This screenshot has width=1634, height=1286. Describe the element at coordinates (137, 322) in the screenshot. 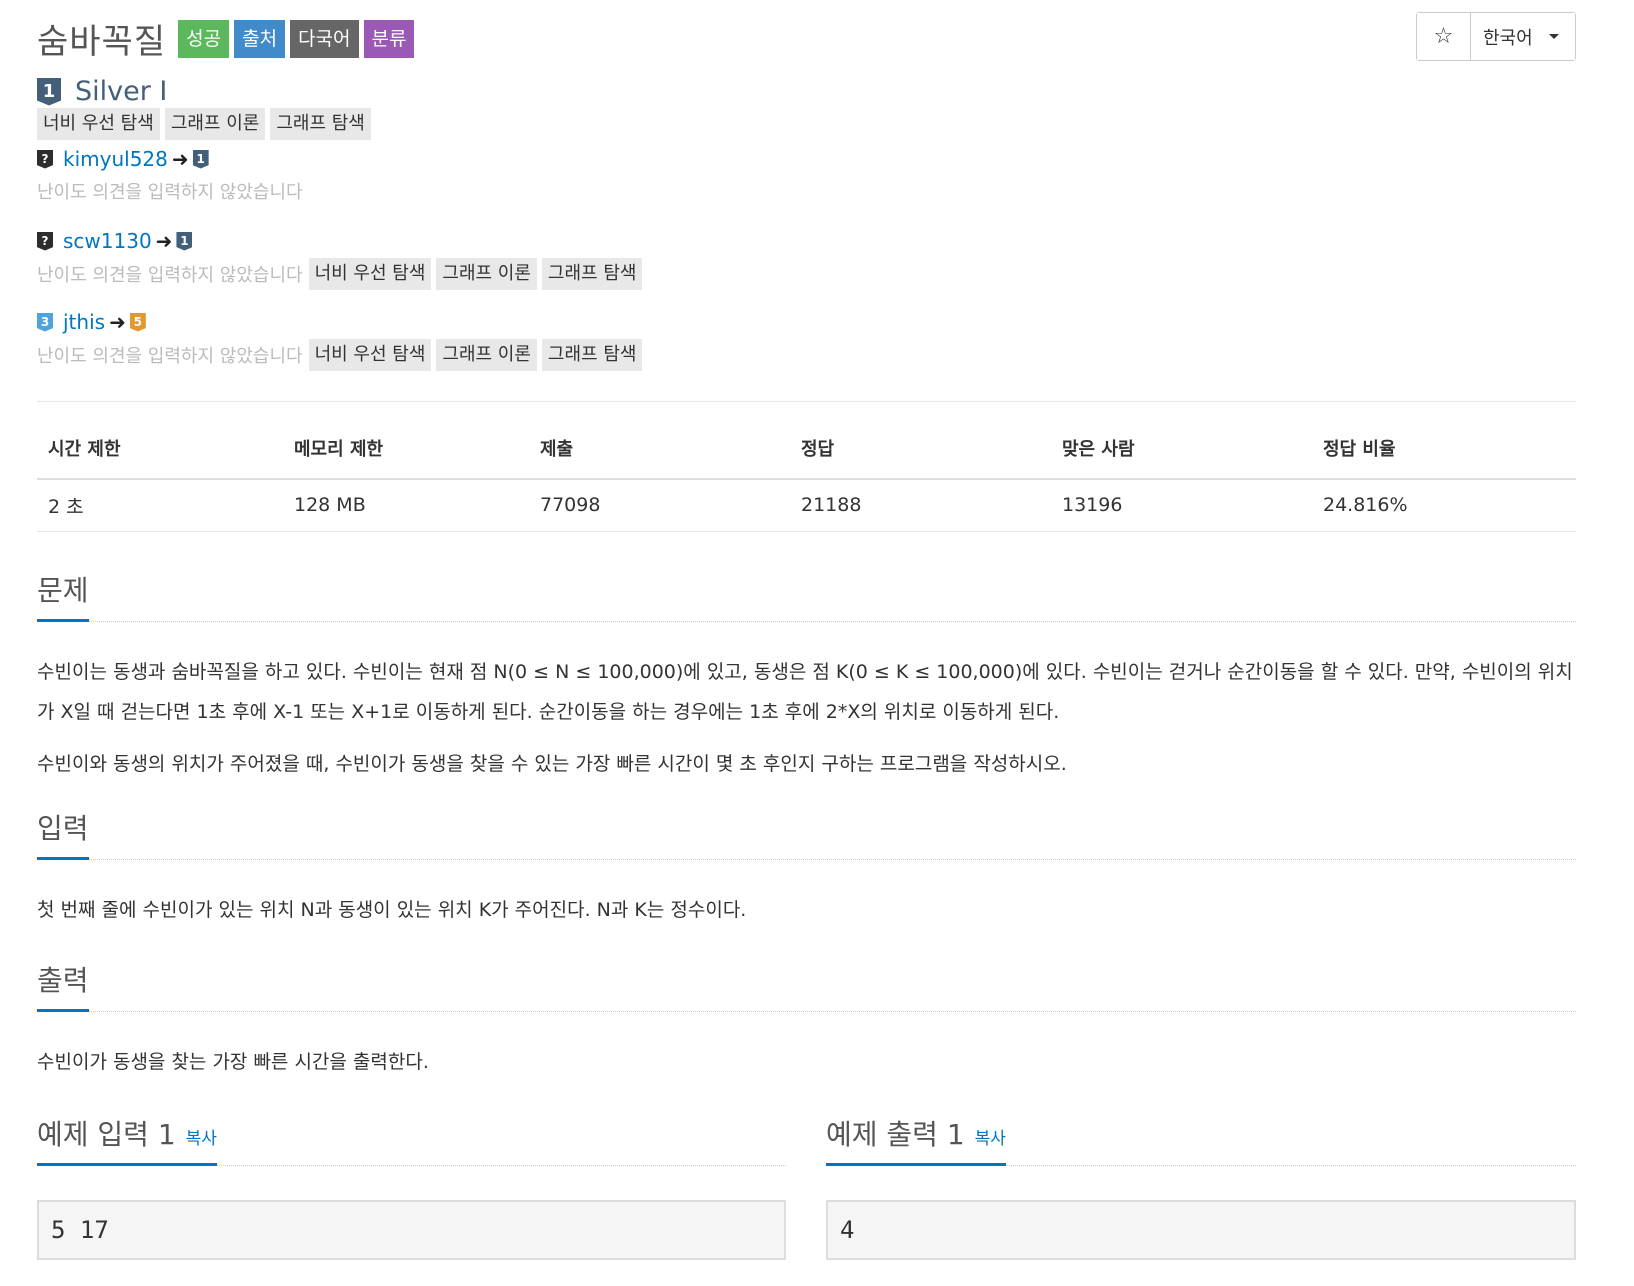

I see `gold-tier-icon: 5` at that location.